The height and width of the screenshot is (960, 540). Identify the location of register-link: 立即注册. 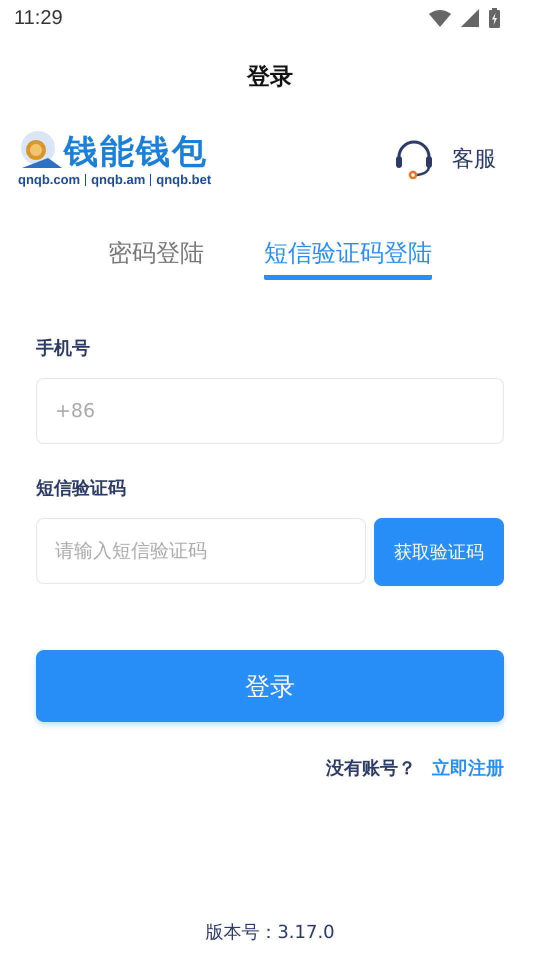
(468, 768).